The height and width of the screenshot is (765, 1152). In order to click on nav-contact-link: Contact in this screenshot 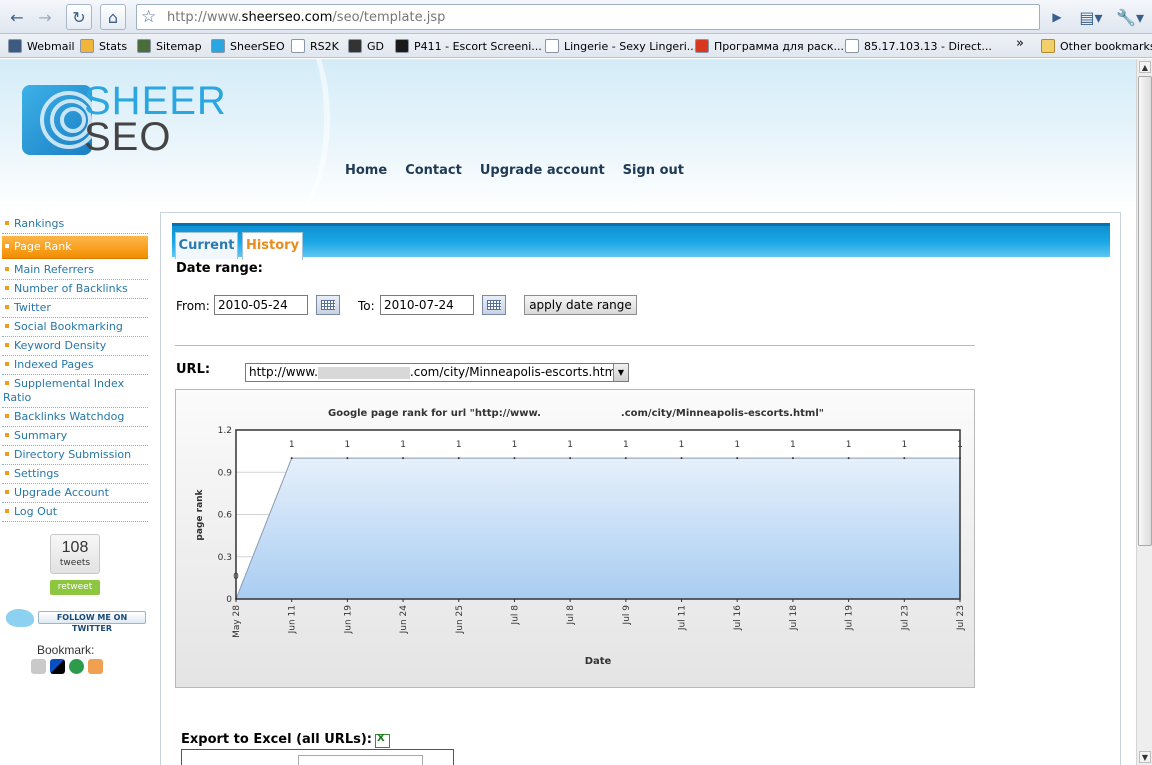, I will do `click(433, 170)`.